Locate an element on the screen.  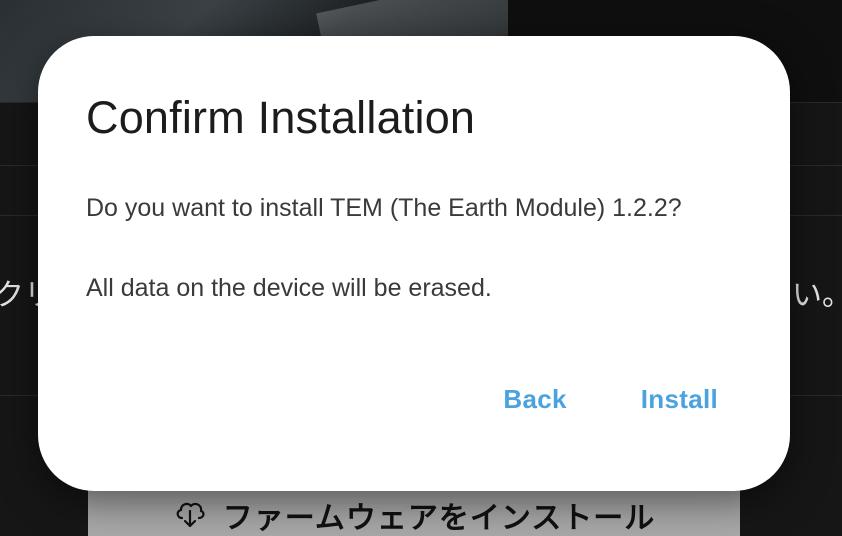
dialog-actions: Back Install is located at coordinates (610, 399).